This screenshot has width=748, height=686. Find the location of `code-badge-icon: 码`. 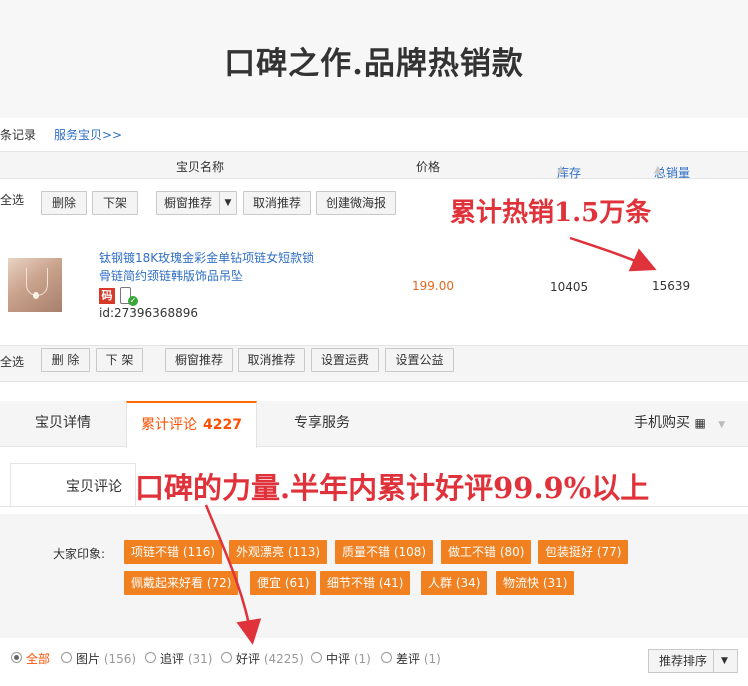

code-badge-icon: 码 is located at coordinates (107, 296).